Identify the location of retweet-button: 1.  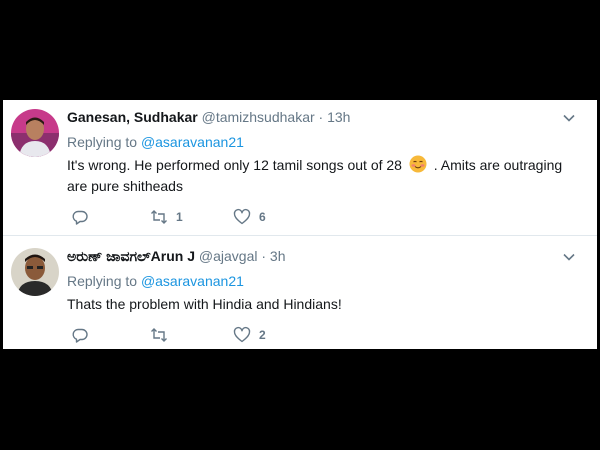
(166, 217).